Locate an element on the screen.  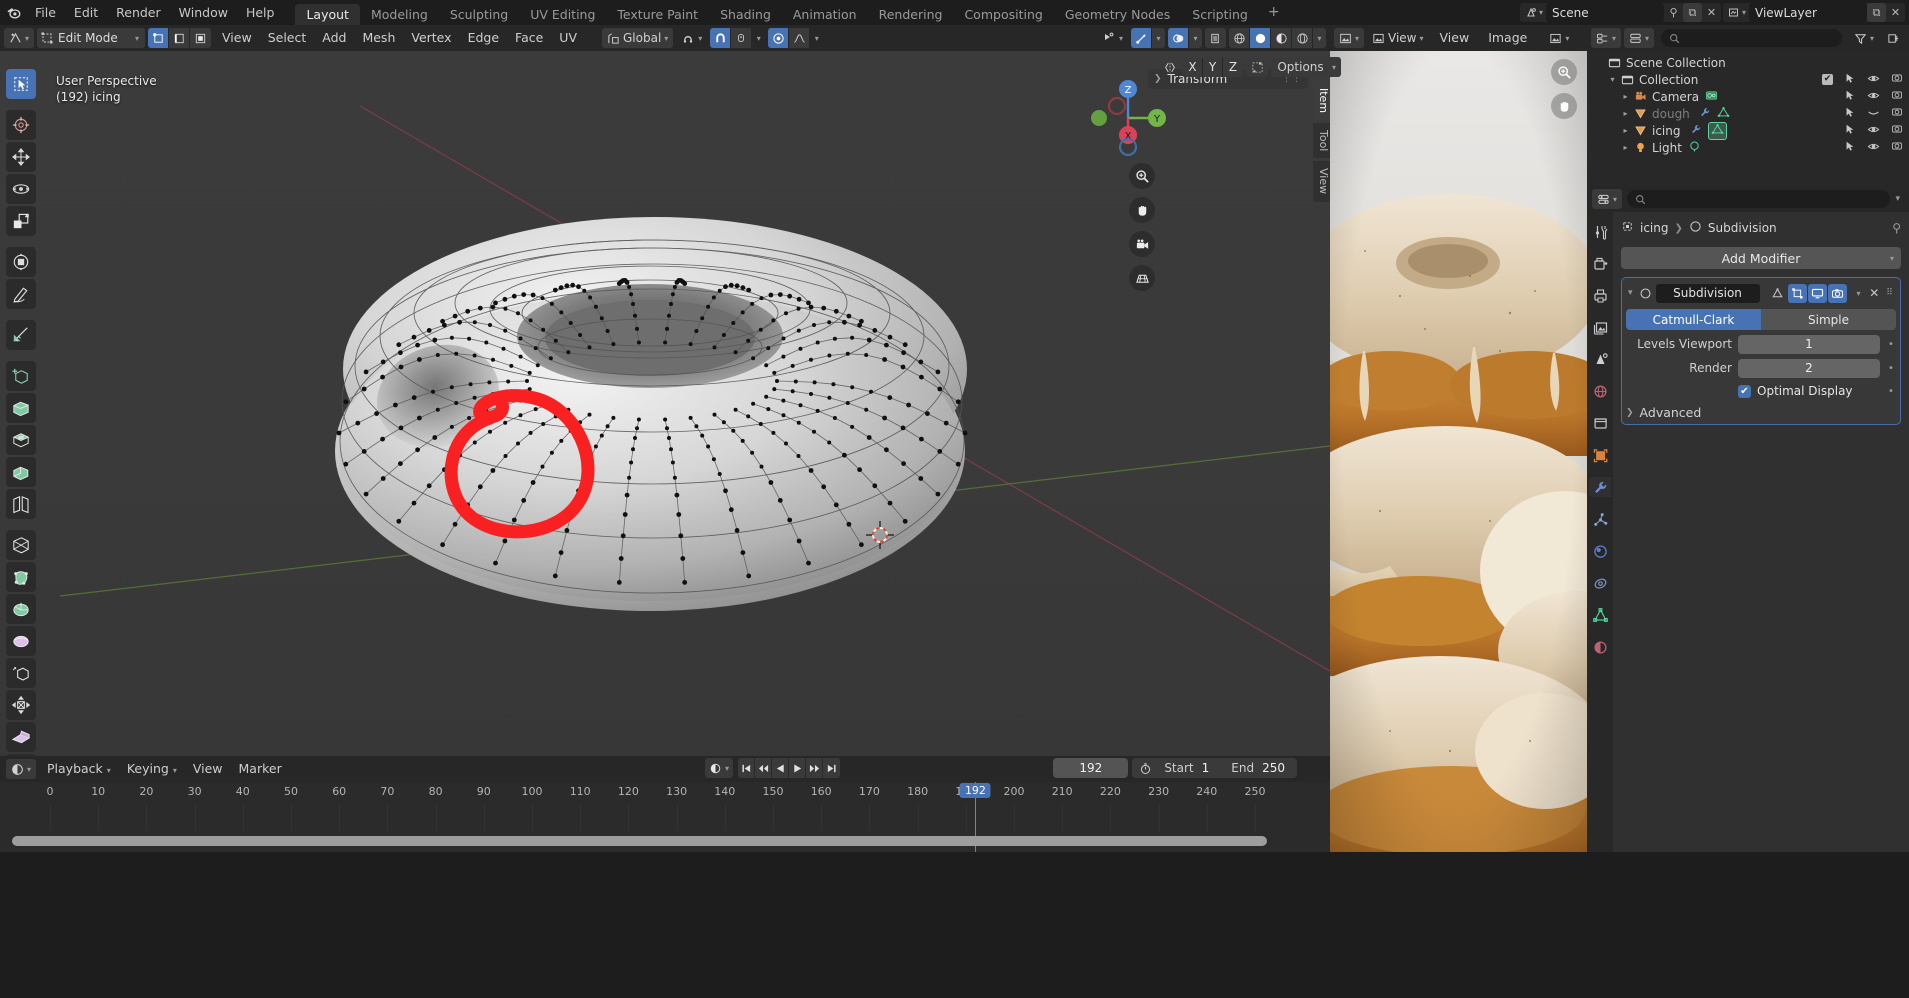
unlink-scene-button: ✕ is located at coordinates (1711, 12).